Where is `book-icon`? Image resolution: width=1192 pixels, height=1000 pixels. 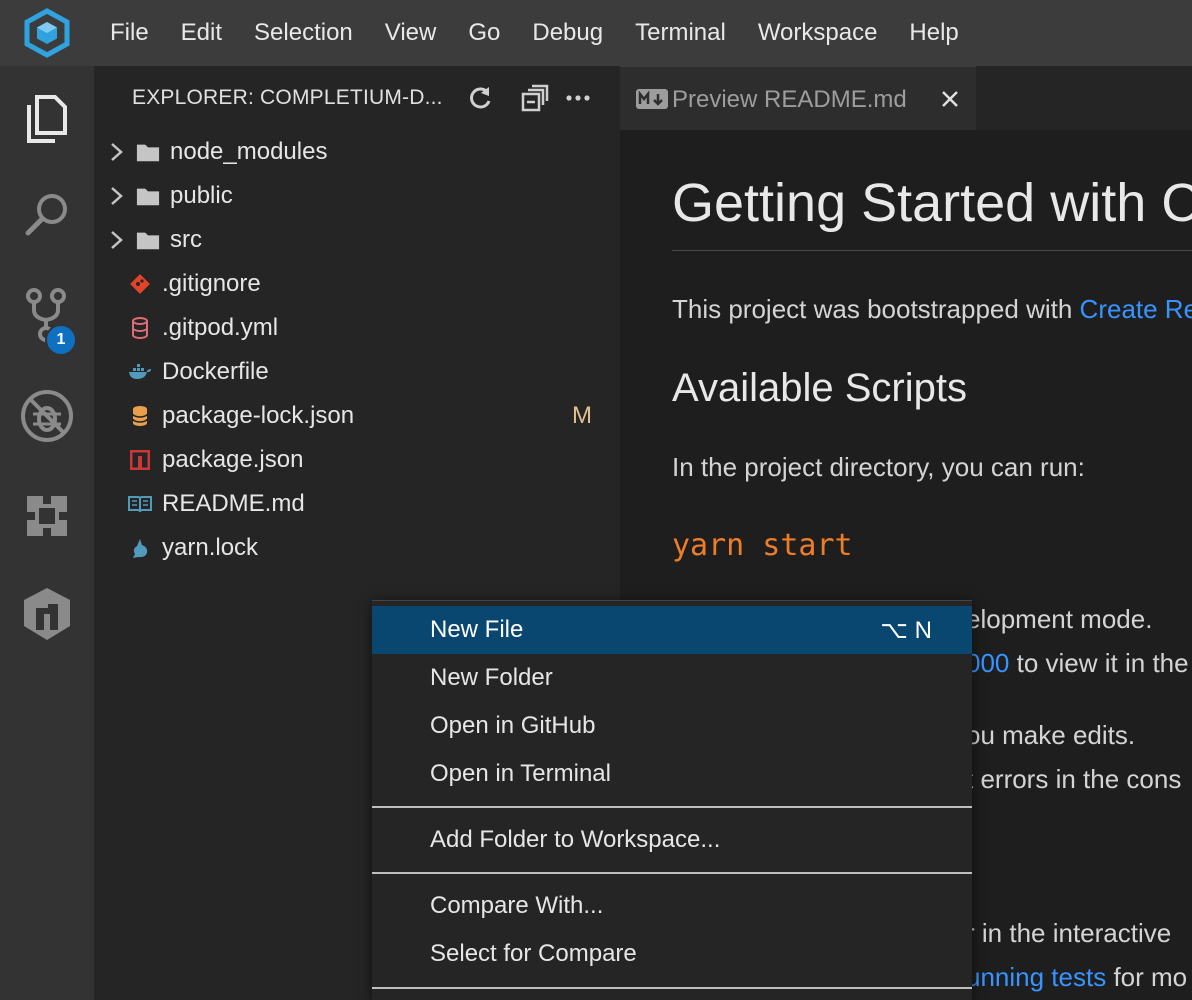 book-icon is located at coordinates (140, 504).